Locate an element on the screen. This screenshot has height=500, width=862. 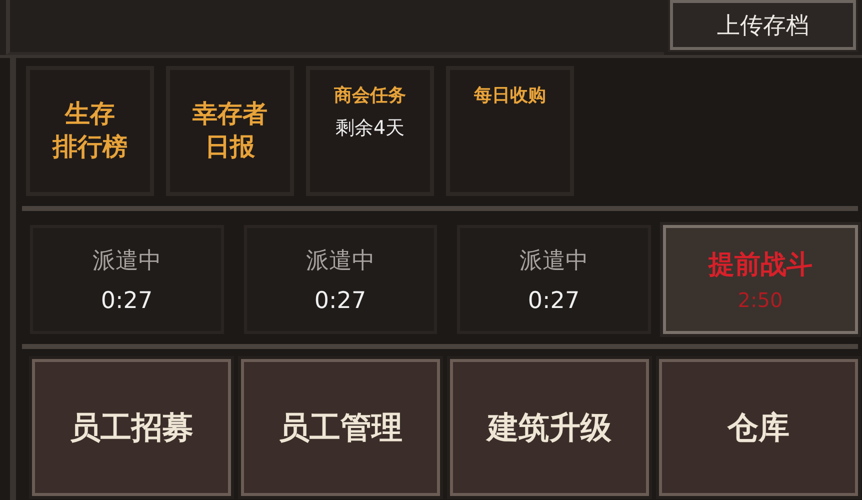
menu-button: 建筑升级 is located at coordinates (549, 427).